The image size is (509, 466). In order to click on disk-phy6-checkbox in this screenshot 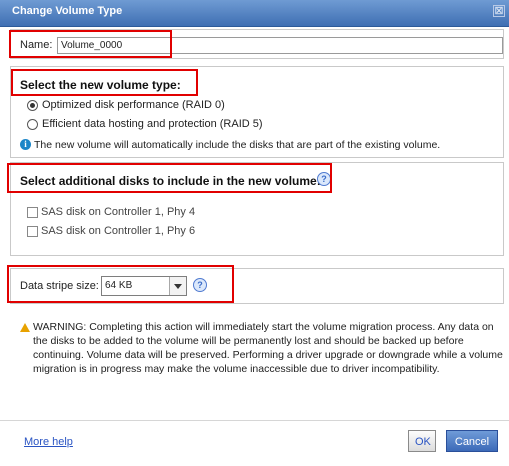, I will do `click(32, 231)`.